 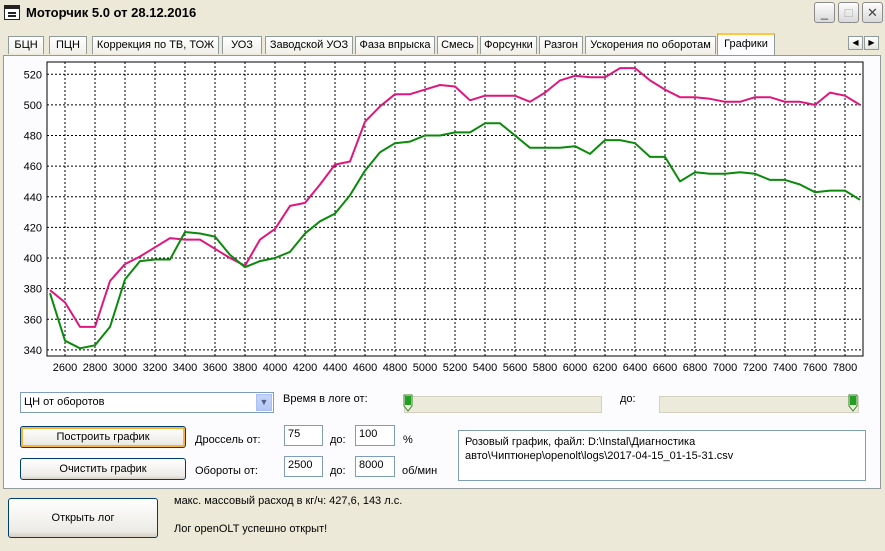 I want to click on x-tick-label: 5000, so click(x=425, y=368).